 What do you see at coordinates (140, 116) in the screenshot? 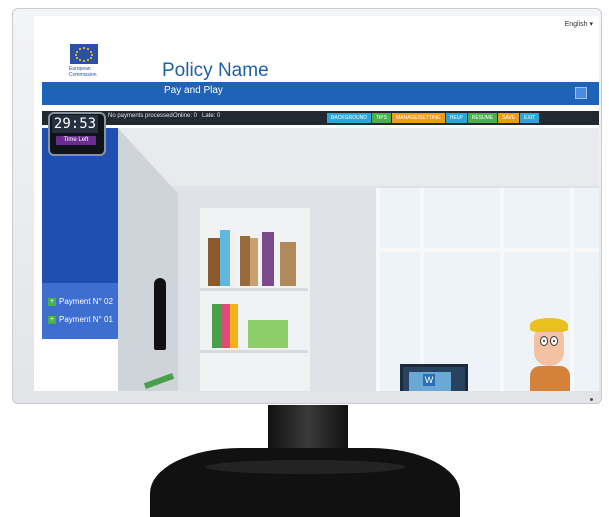
I see `payments-status: No payments processed` at bounding box center [140, 116].